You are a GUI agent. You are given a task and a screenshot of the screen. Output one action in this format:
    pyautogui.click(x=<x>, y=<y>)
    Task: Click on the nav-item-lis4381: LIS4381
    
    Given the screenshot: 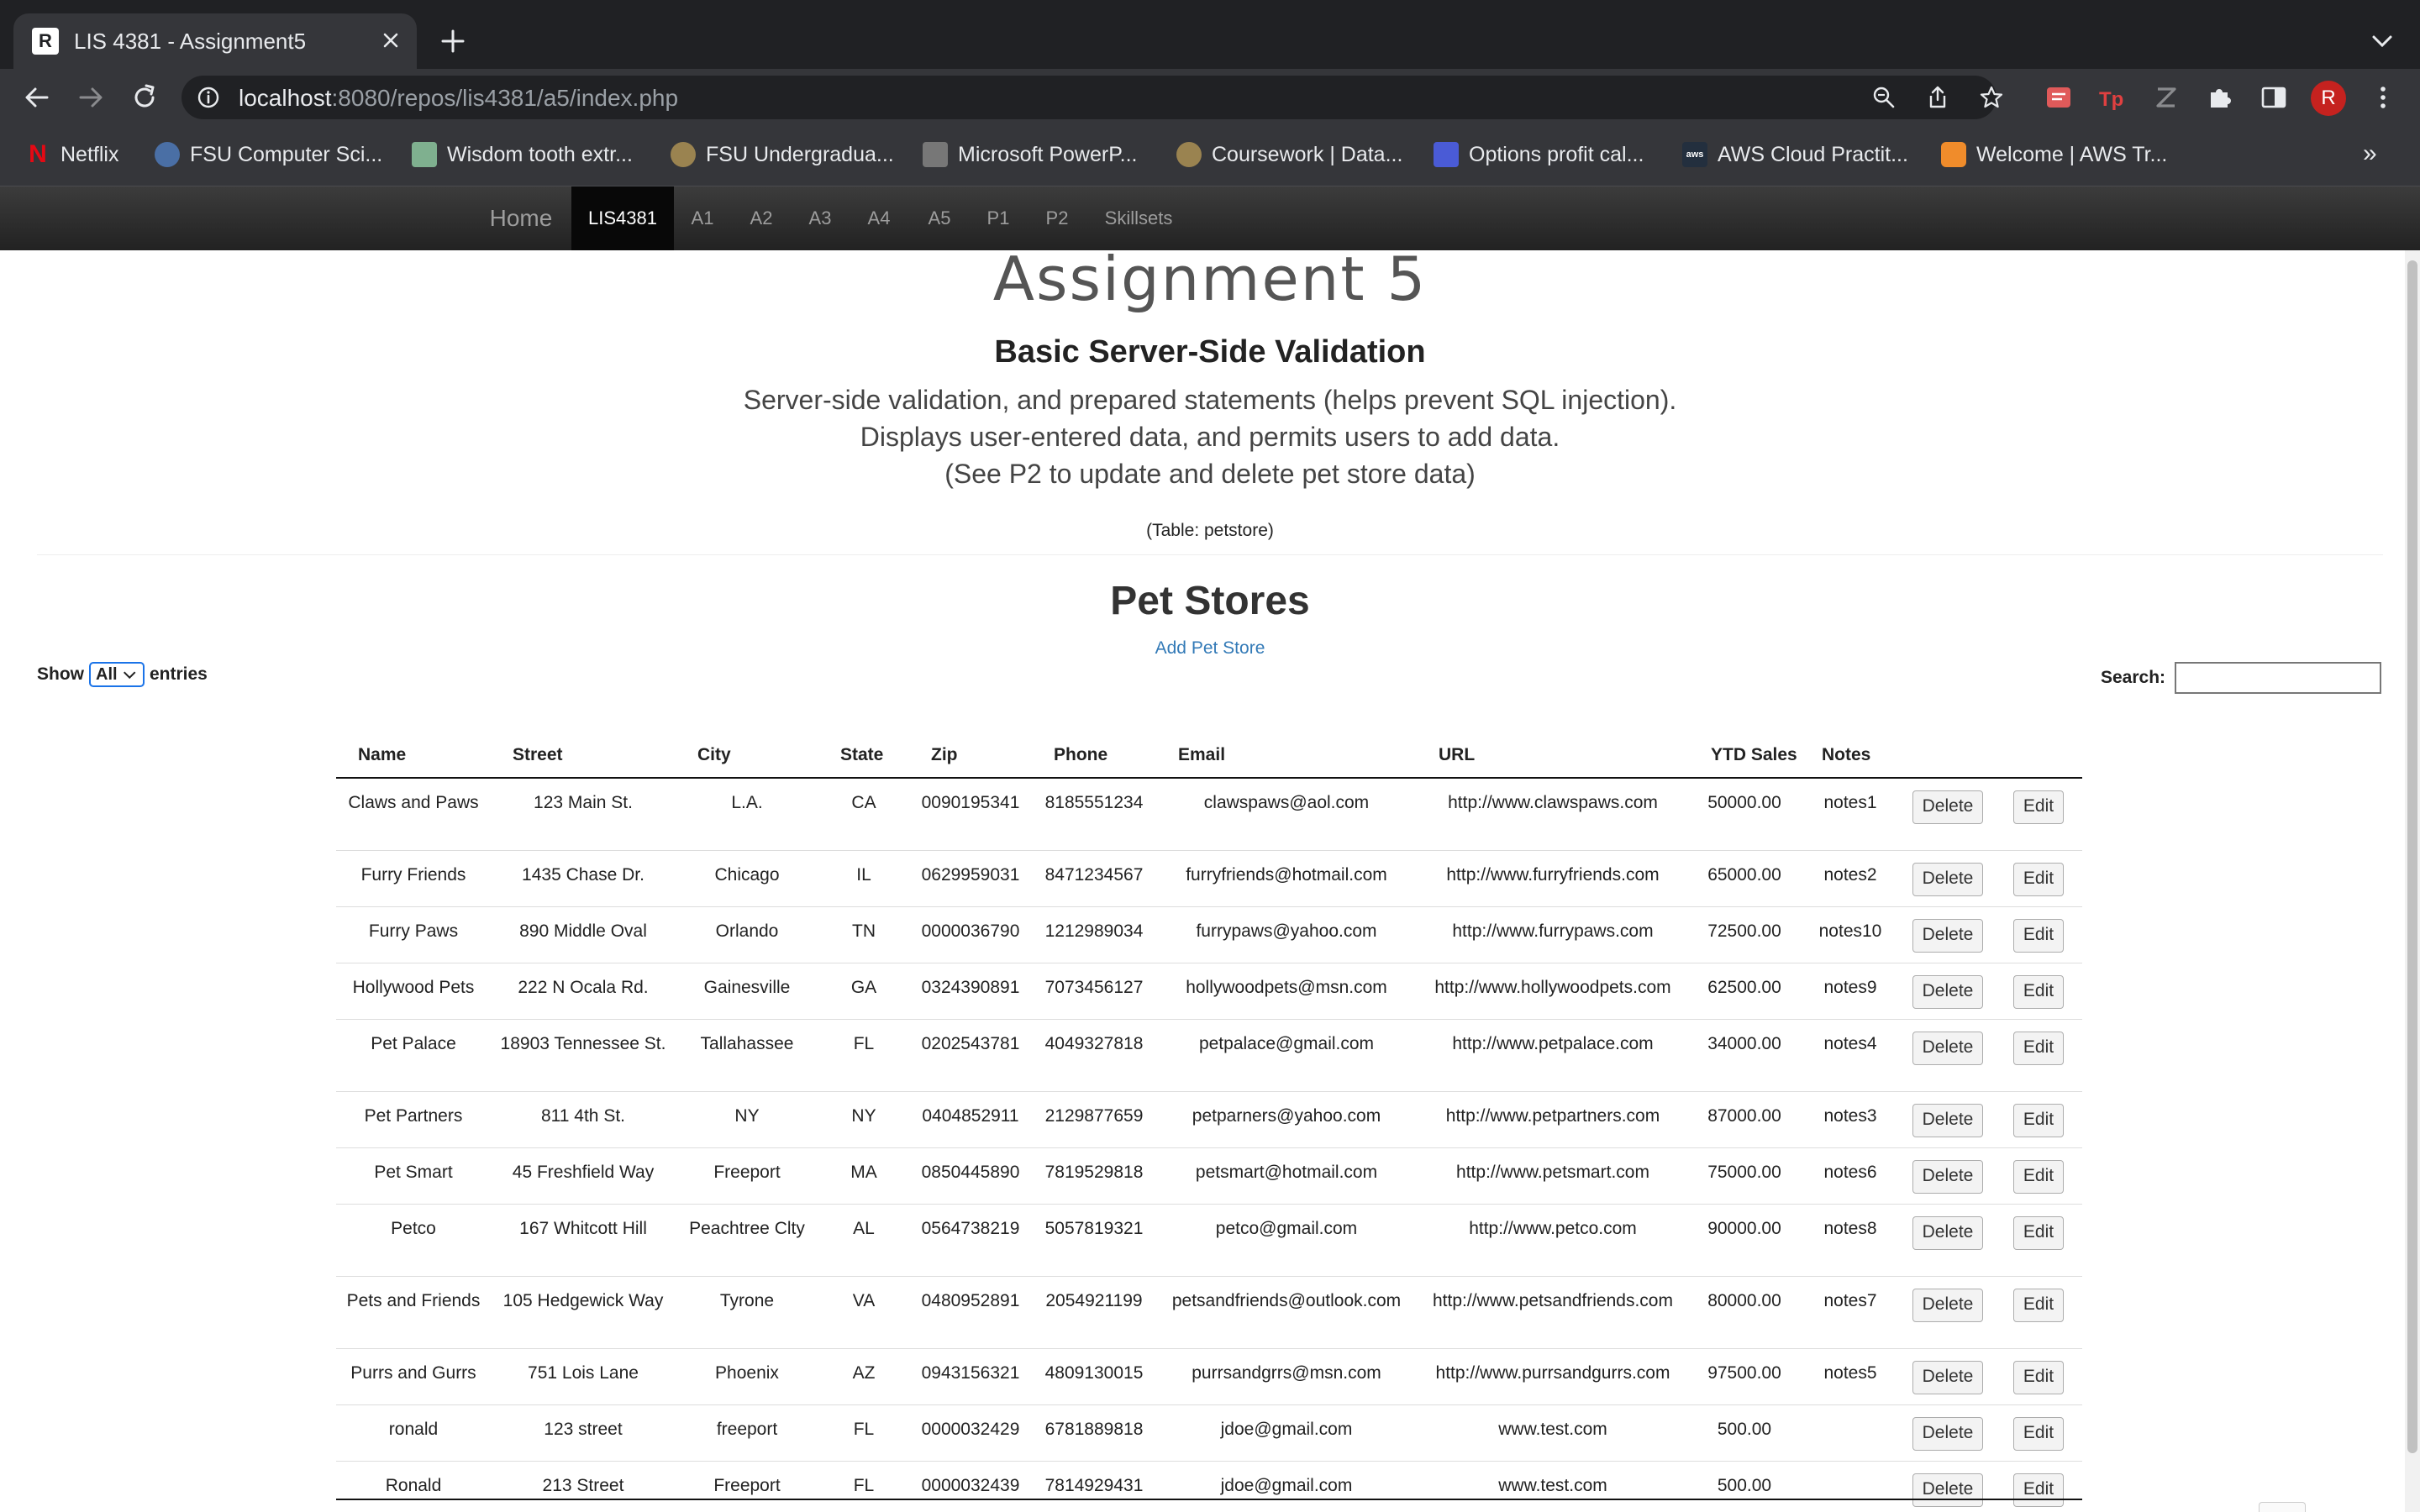 What is the action you would take?
    pyautogui.click(x=622, y=218)
    